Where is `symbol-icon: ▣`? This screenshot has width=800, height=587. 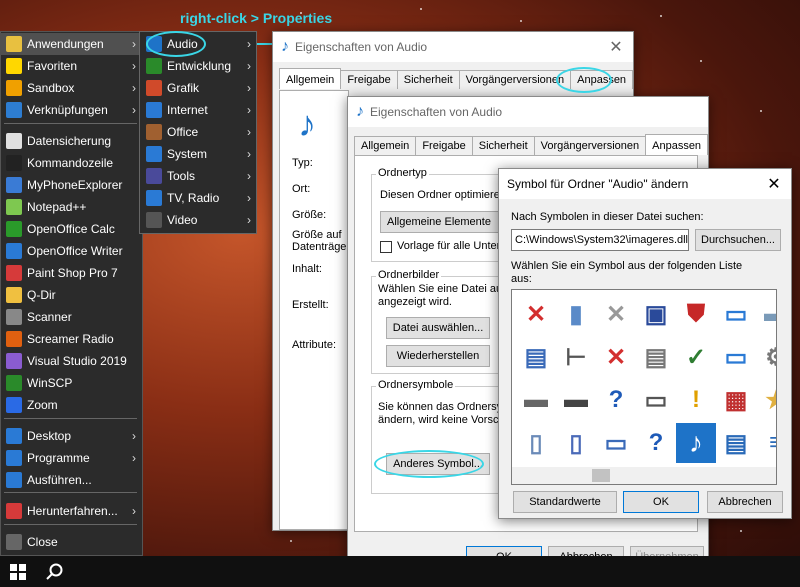 symbol-icon: ▣ is located at coordinates (656, 314).